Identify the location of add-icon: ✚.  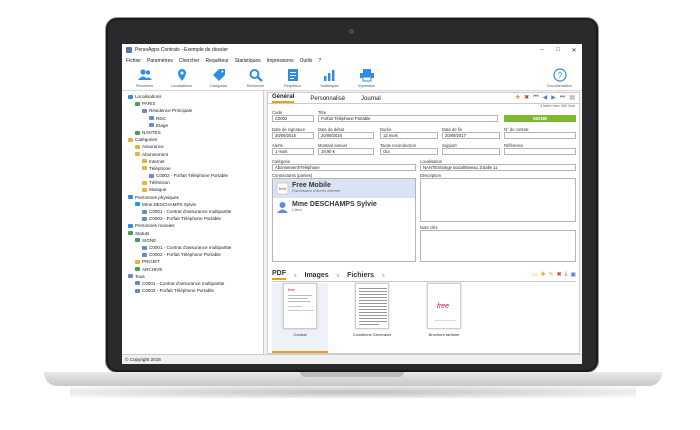
(517, 97).